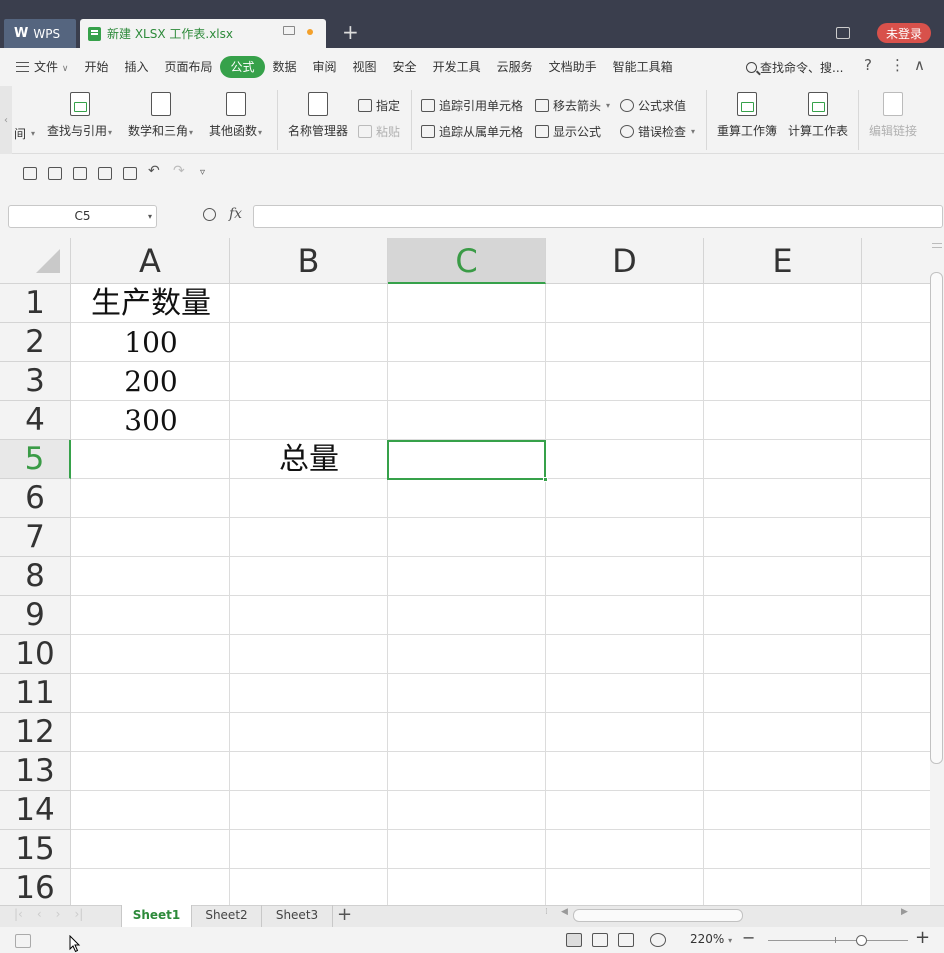  I want to click on row-header-5: 5, so click(35, 459).